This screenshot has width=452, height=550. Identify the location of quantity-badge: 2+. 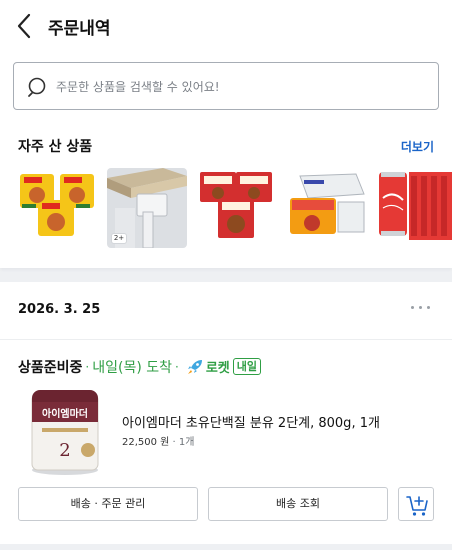
(119, 238).